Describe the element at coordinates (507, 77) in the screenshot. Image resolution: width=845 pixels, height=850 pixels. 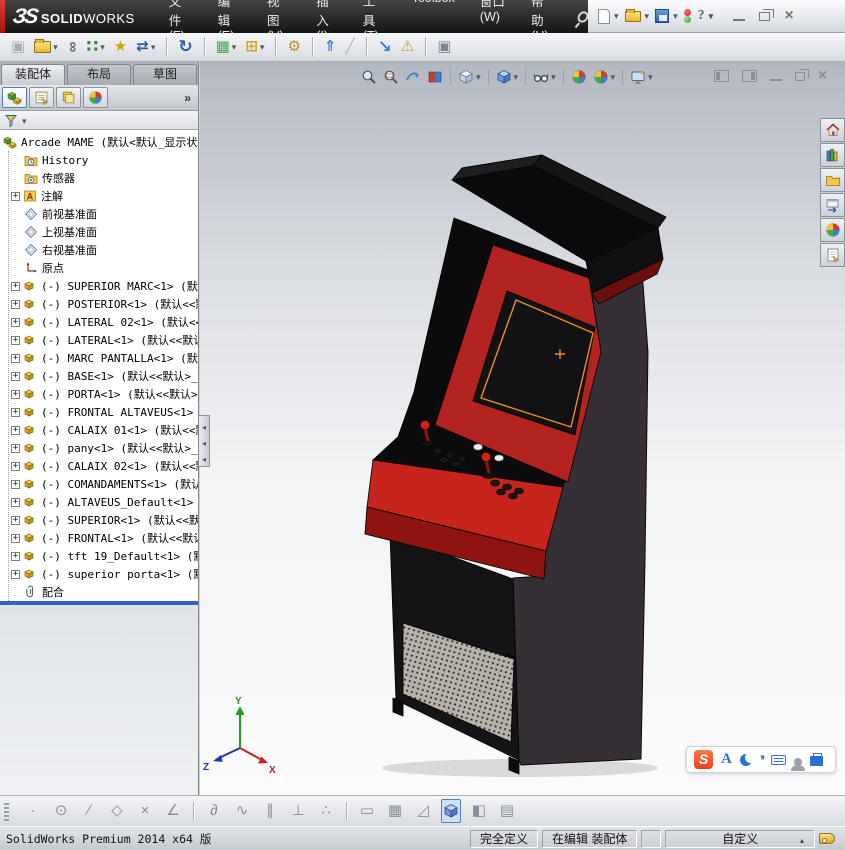
I see `display-style-icon` at that location.